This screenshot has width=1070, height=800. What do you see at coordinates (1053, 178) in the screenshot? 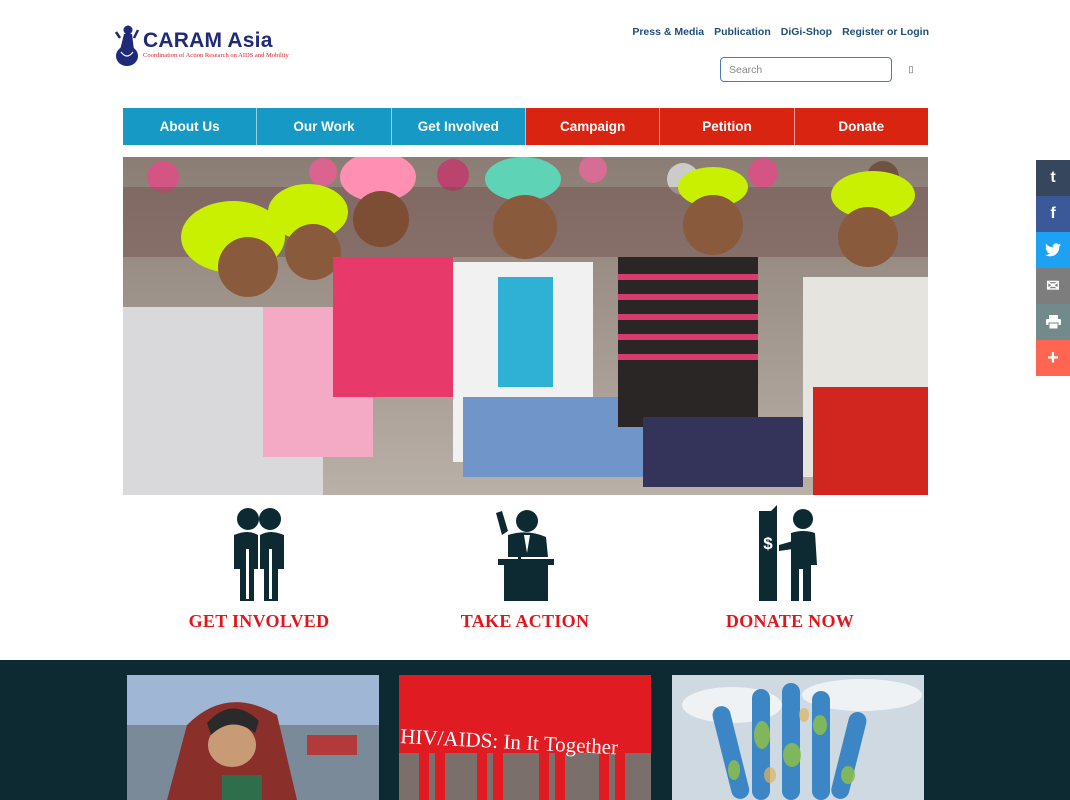
I see `tumblr-icon: t` at bounding box center [1053, 178].